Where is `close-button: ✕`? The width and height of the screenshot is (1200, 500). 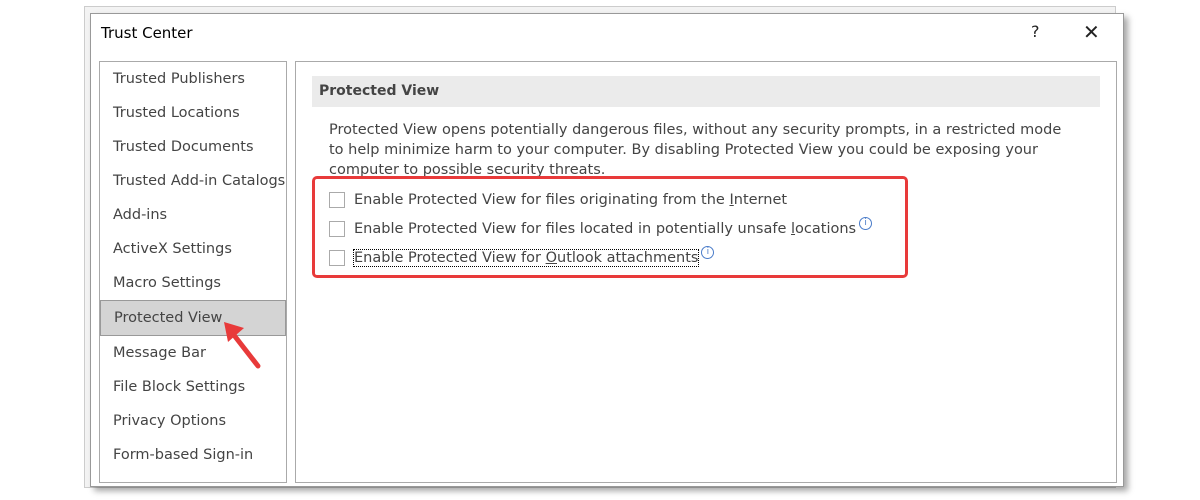
close-button: ✕ is located at coordinates (1091, 32).